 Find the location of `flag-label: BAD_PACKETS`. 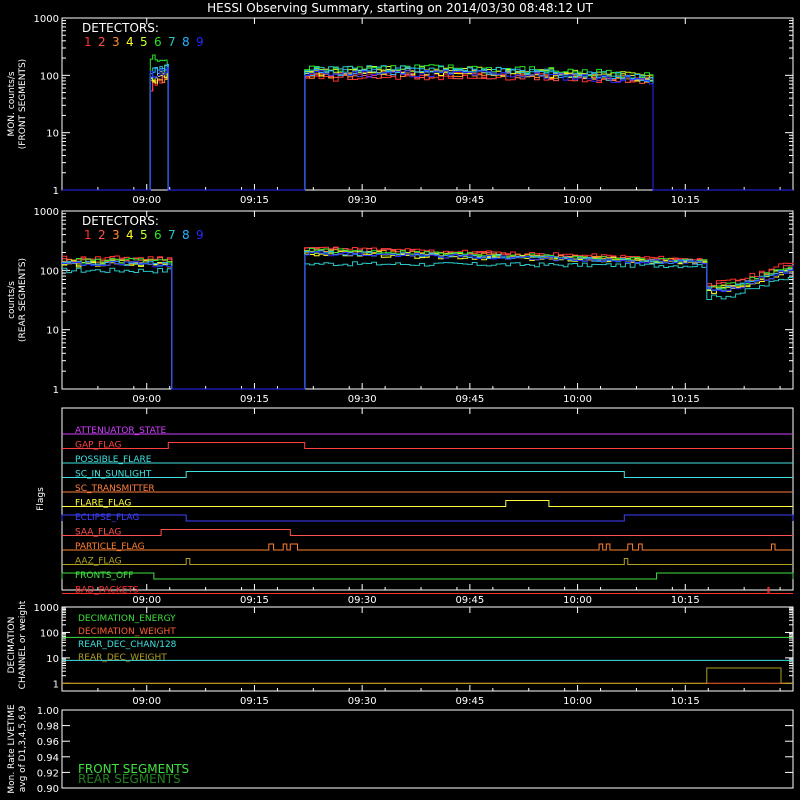

flag-label: BAD_PACKETS is located at coordinates (107, 591).